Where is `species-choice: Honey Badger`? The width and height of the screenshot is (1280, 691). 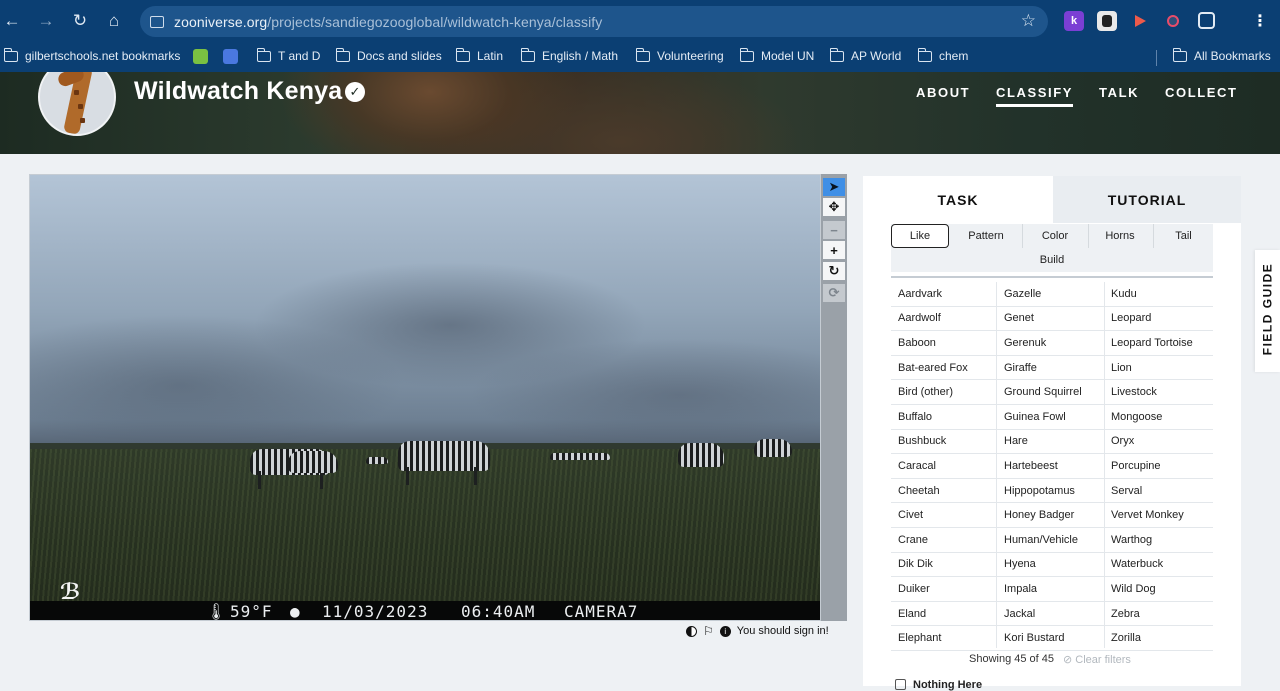 species-choice: Honey Badger is located at coordinates (1050, 515).